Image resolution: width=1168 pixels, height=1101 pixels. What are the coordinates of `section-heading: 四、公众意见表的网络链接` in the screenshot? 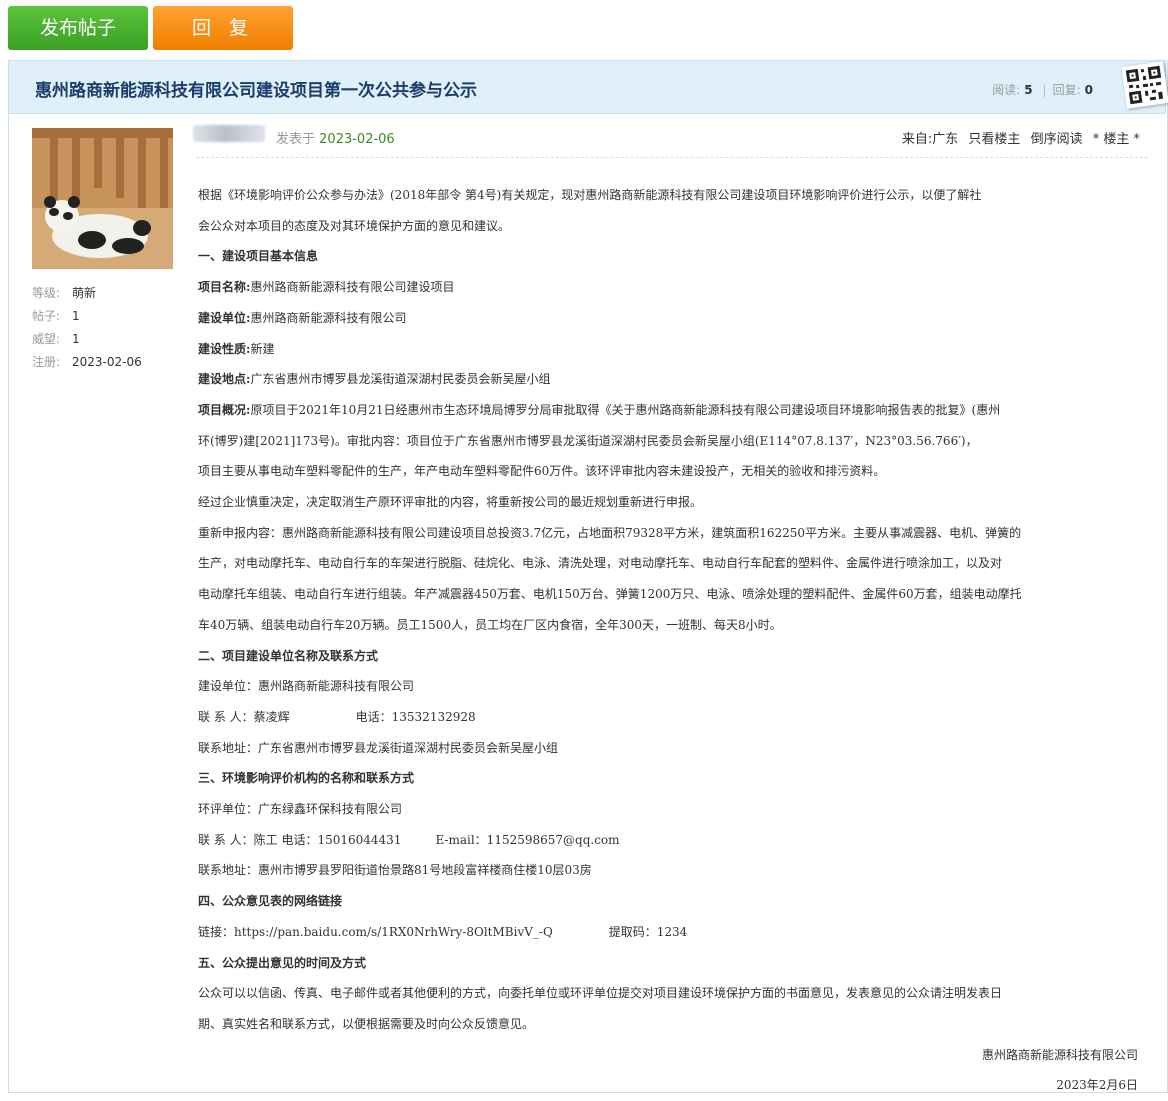 It's located at (270, 901).